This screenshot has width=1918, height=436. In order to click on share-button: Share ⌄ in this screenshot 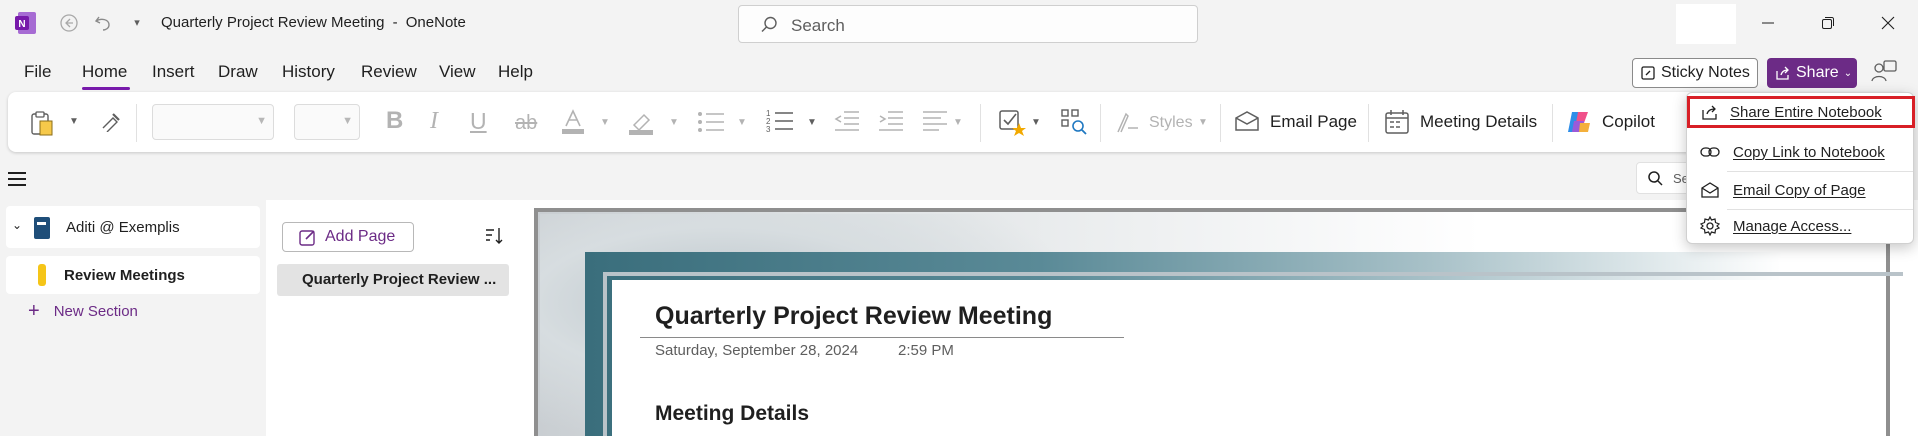, I will do `click(1812, 73)`.